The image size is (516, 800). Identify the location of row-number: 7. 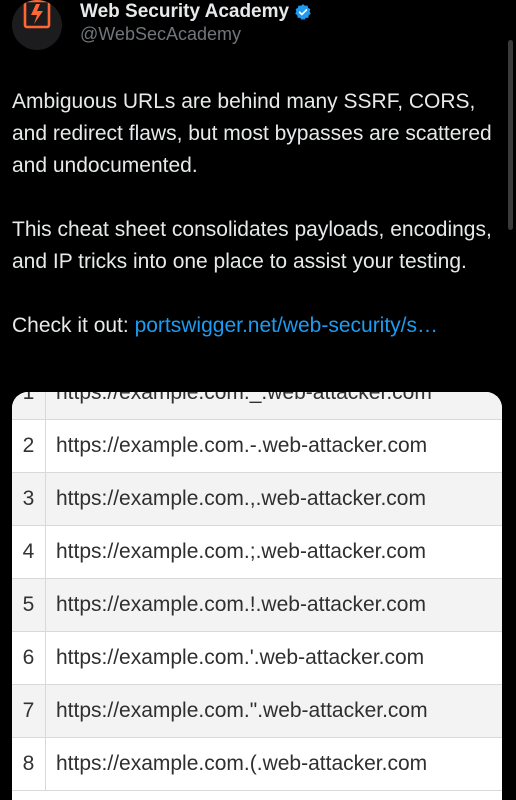
(29, 711).